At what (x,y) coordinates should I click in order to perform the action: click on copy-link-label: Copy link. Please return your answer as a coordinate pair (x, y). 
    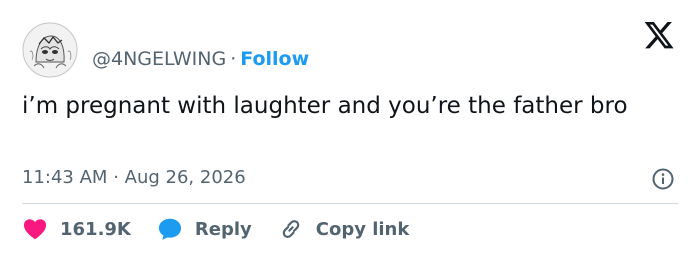
    Looking at the image, I should click on (362, 229).